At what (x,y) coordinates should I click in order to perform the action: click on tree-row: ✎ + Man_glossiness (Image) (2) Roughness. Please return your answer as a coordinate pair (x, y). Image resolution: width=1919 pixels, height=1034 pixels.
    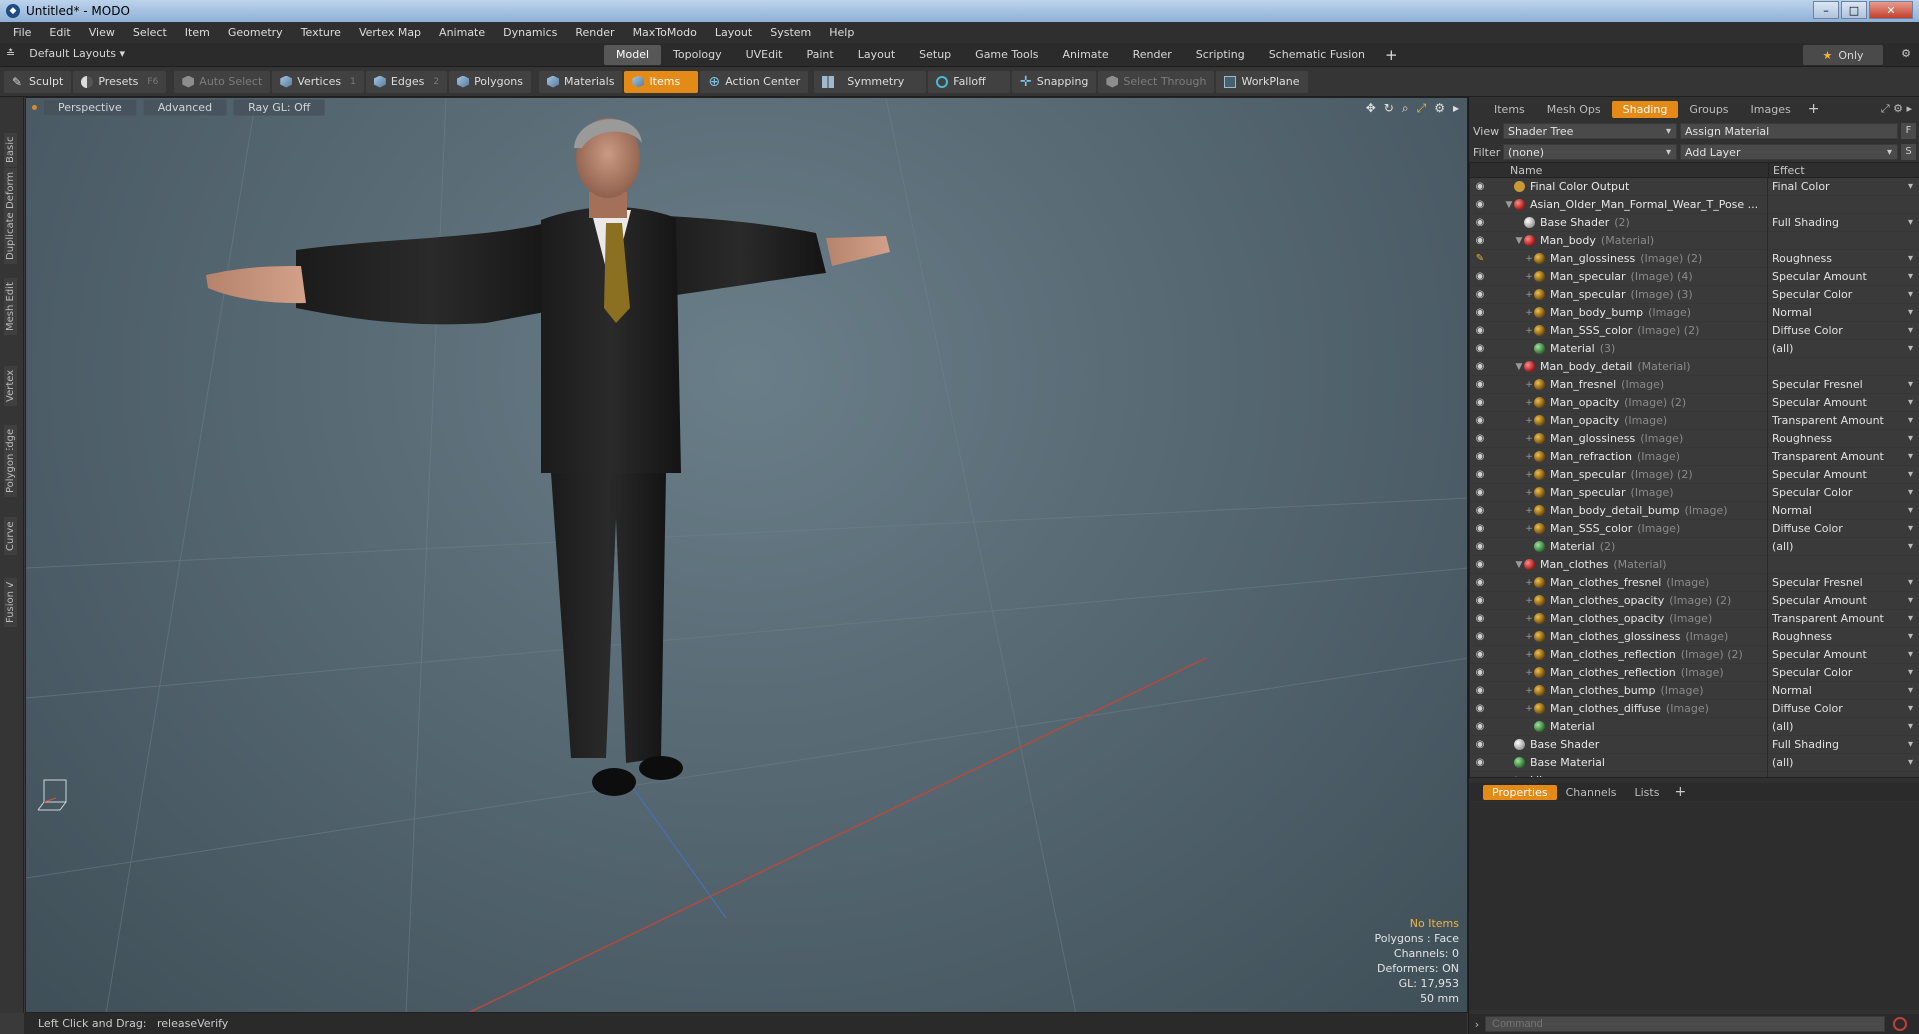
    Looking at the image, I should click on (1694, 258).